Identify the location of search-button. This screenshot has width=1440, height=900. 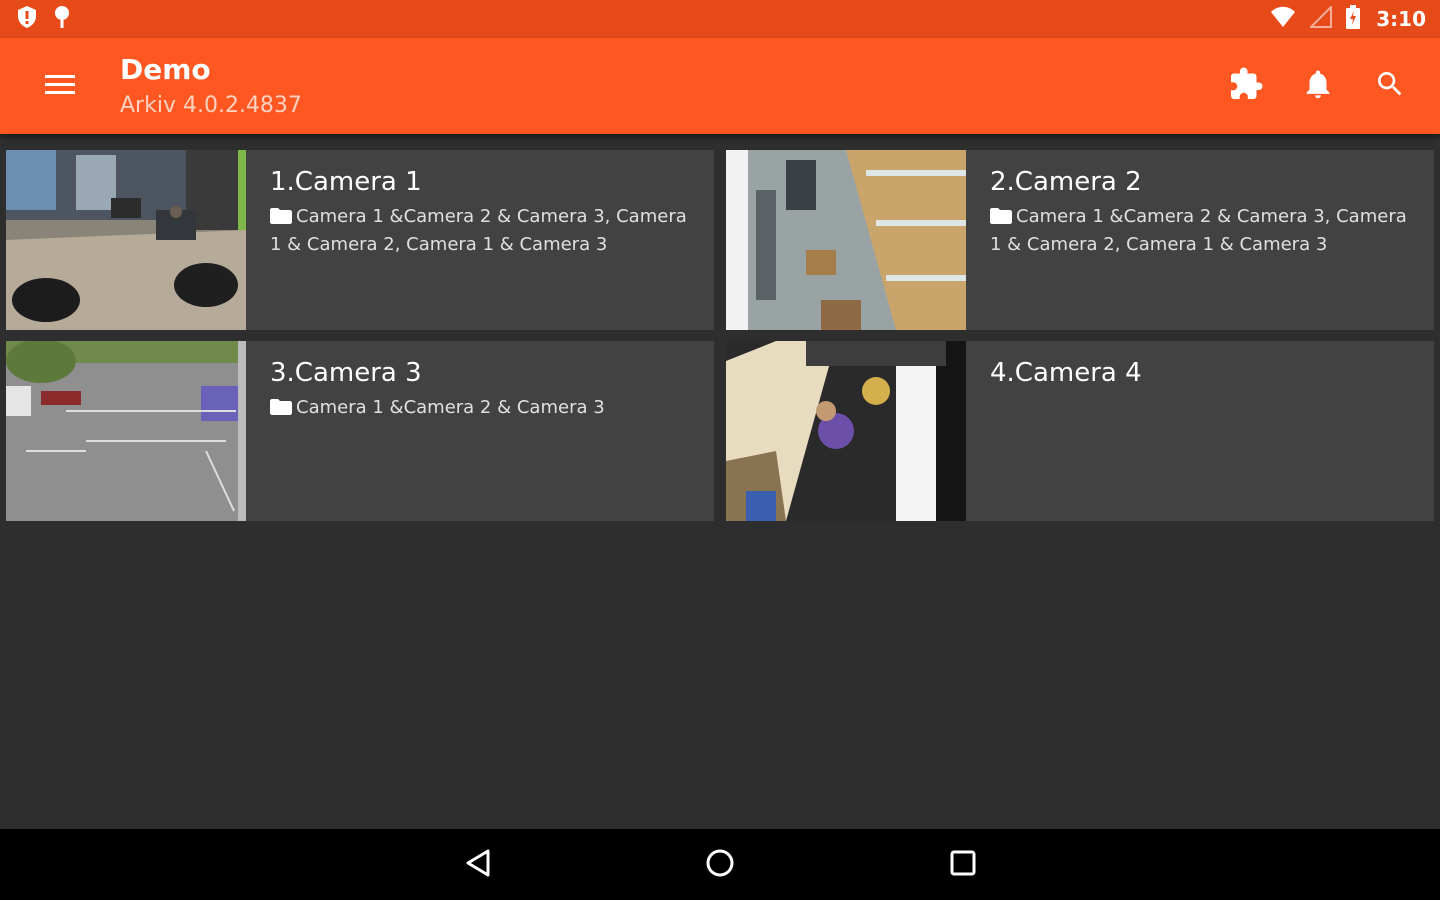
(1390, 86).